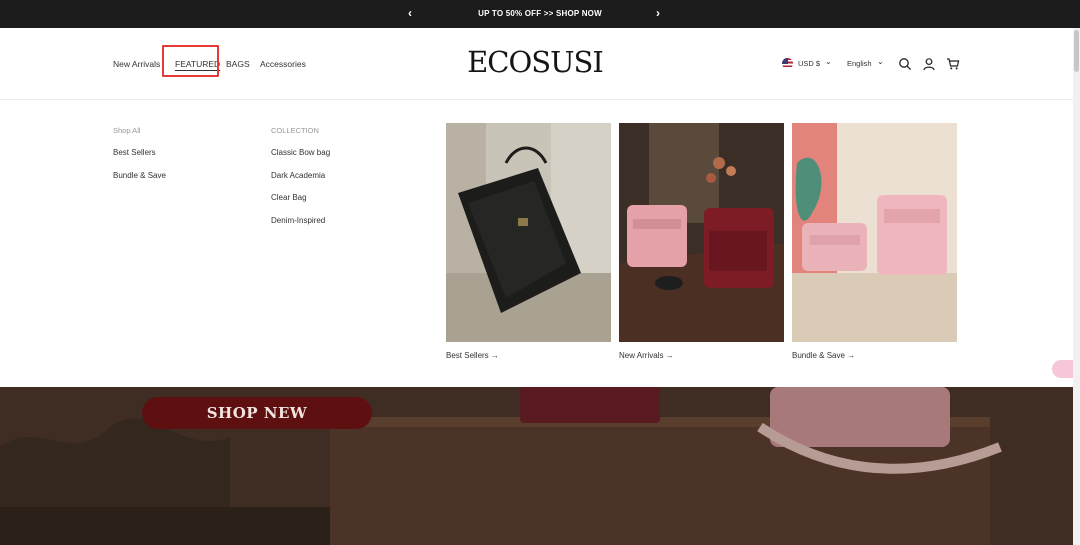  Describe the element at coordinates (646, 355) in the screenshot. I see `new-arrivals-link: New Arrivals →` at that location.